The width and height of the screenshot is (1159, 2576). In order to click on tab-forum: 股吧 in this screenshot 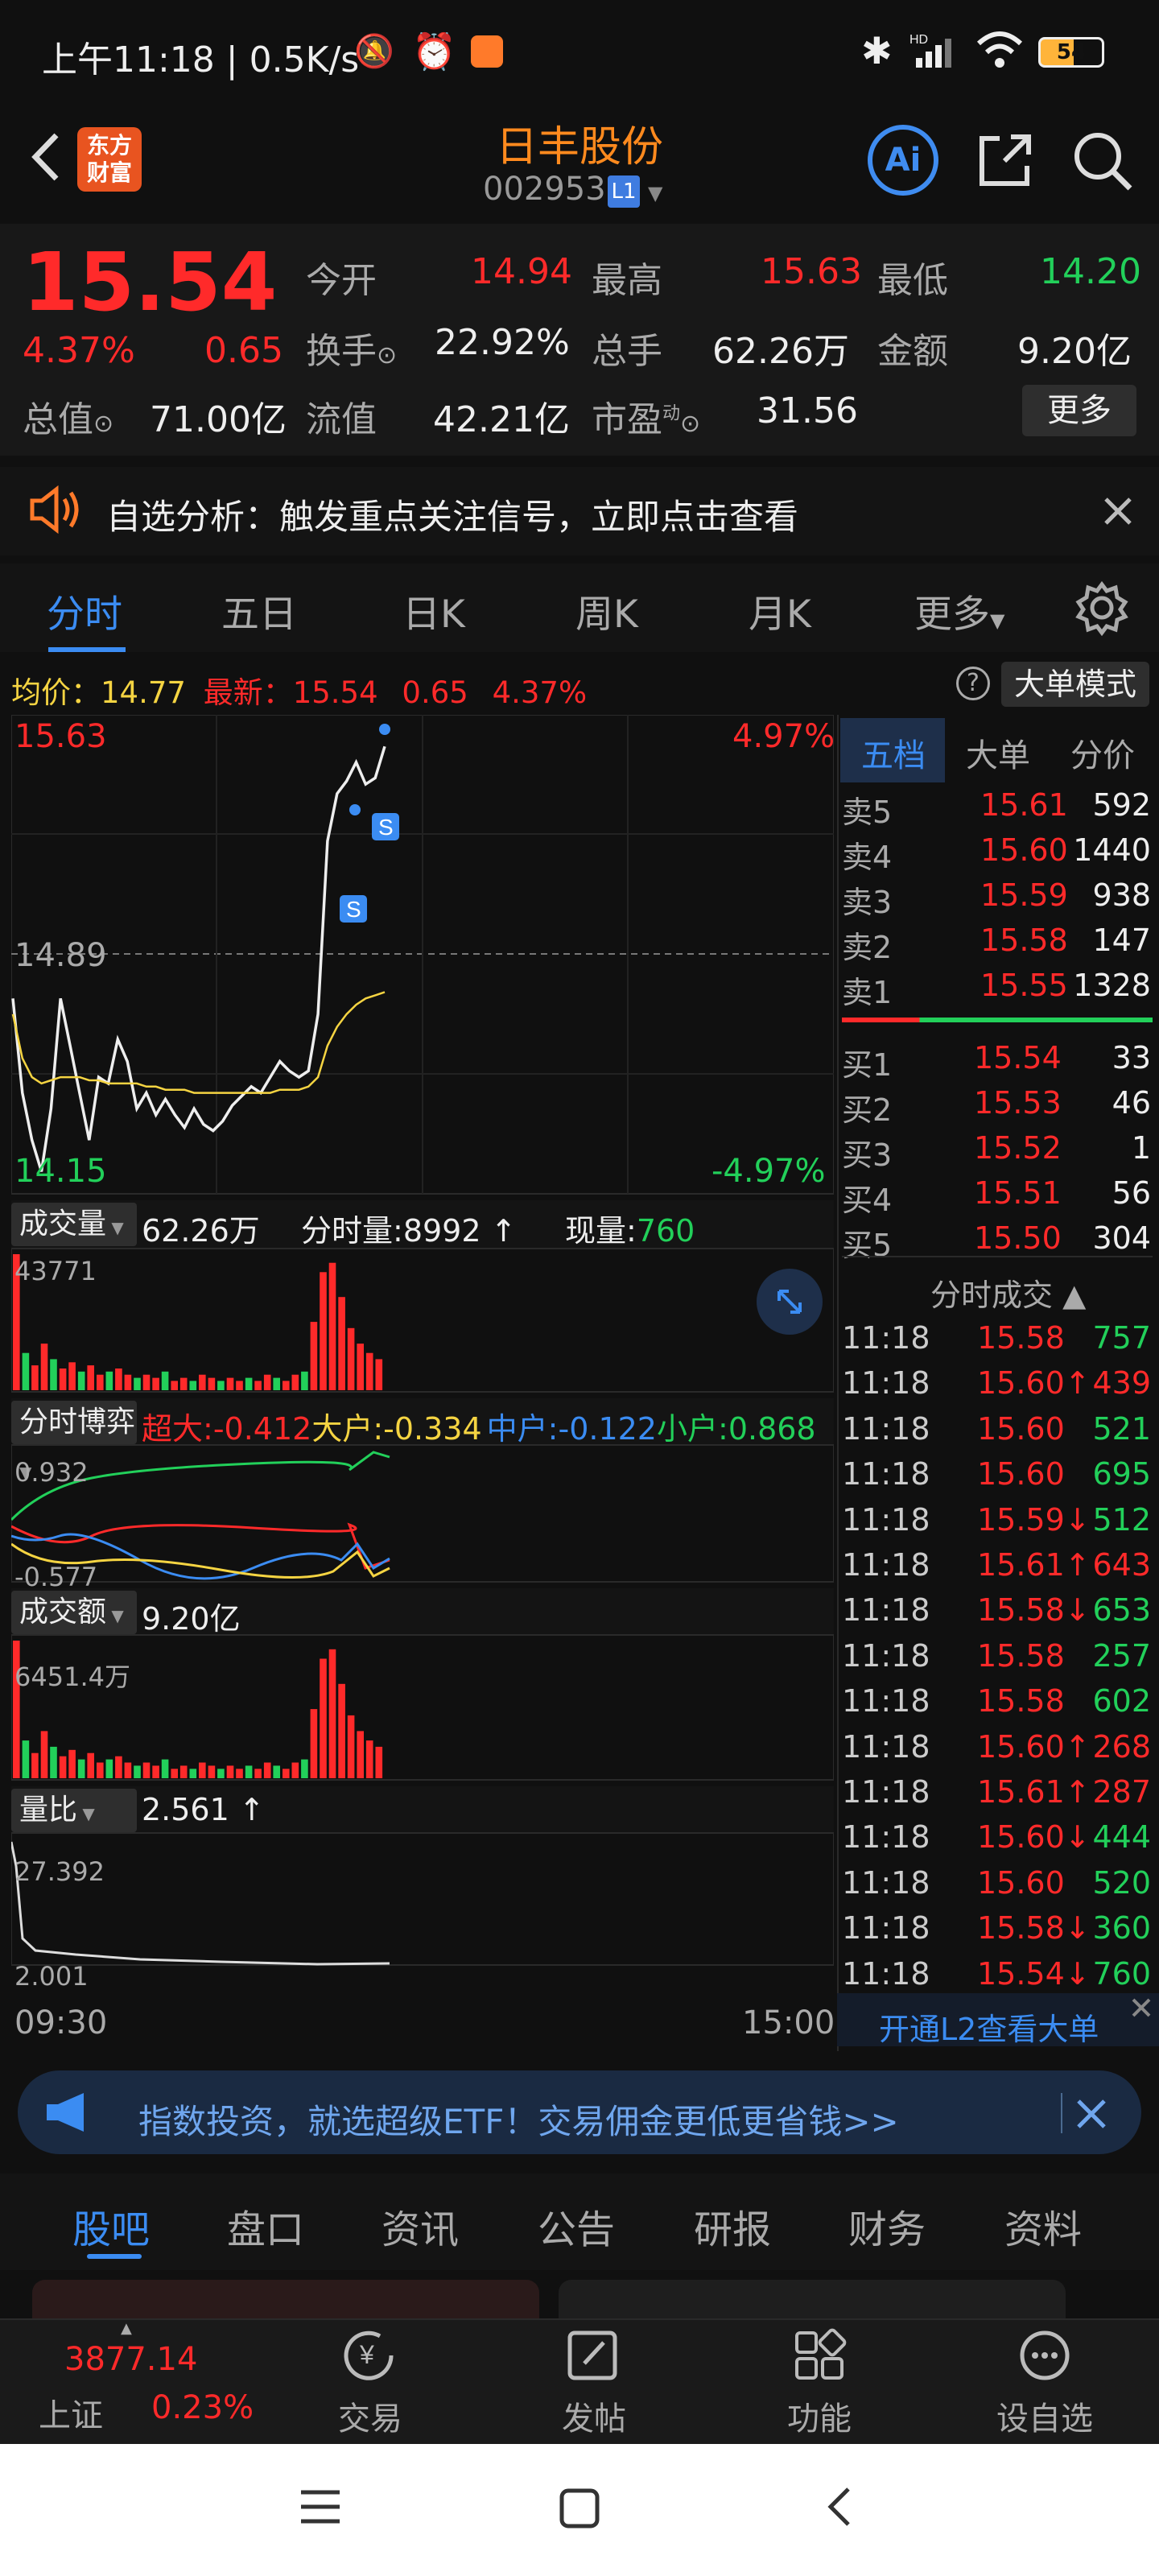, I will do `click(111, 2226)`.